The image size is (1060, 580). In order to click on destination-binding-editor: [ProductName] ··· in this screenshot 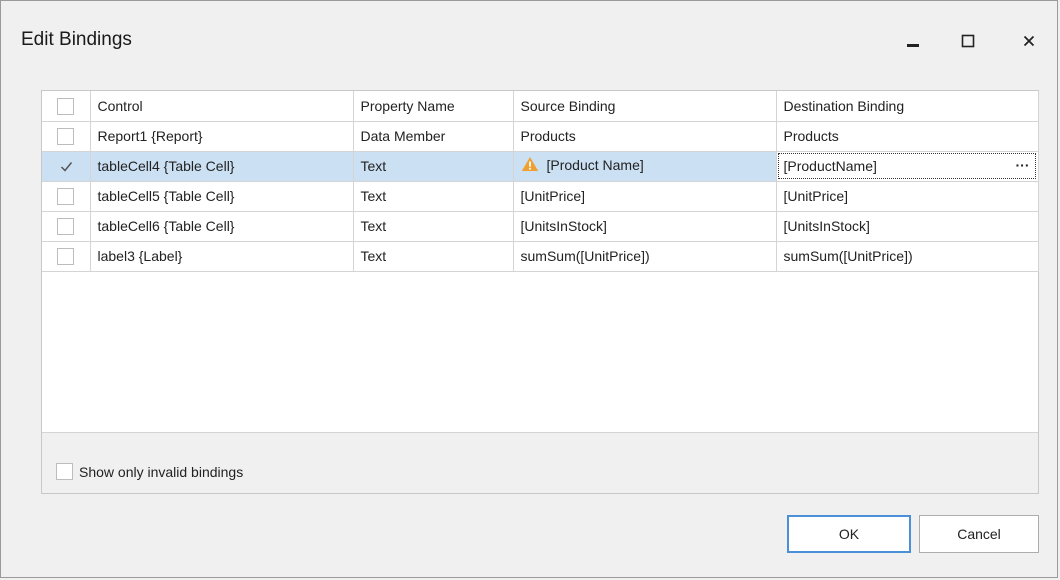, I will do `click(907, 166)`.